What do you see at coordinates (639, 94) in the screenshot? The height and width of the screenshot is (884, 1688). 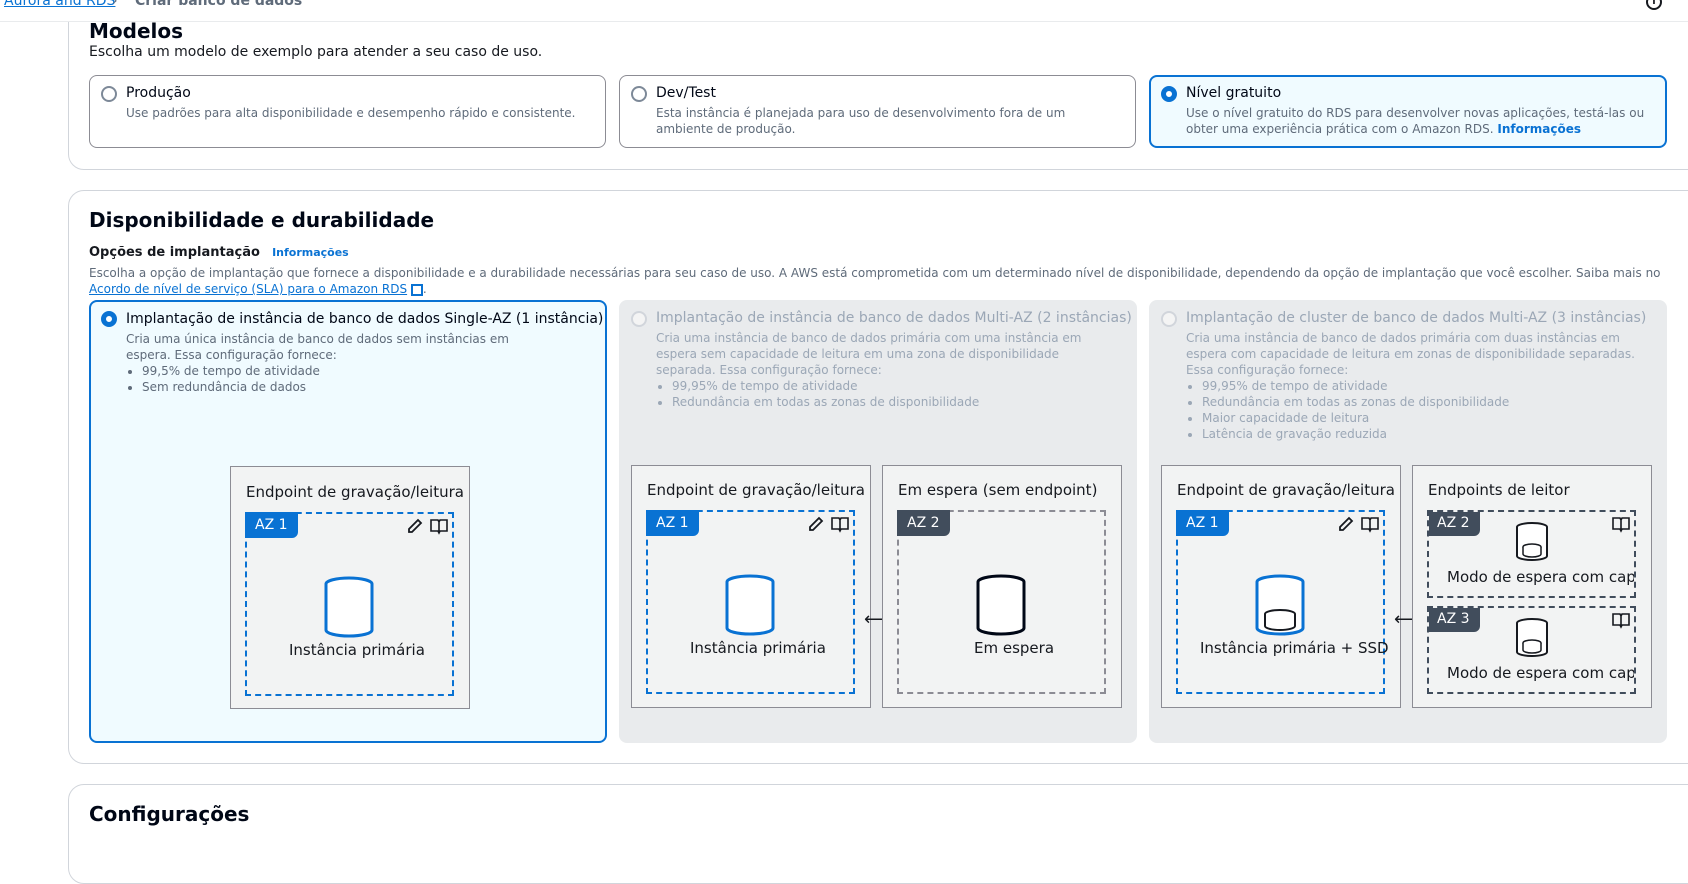 I see `radio-devtest` at bounding box center [639, 94].